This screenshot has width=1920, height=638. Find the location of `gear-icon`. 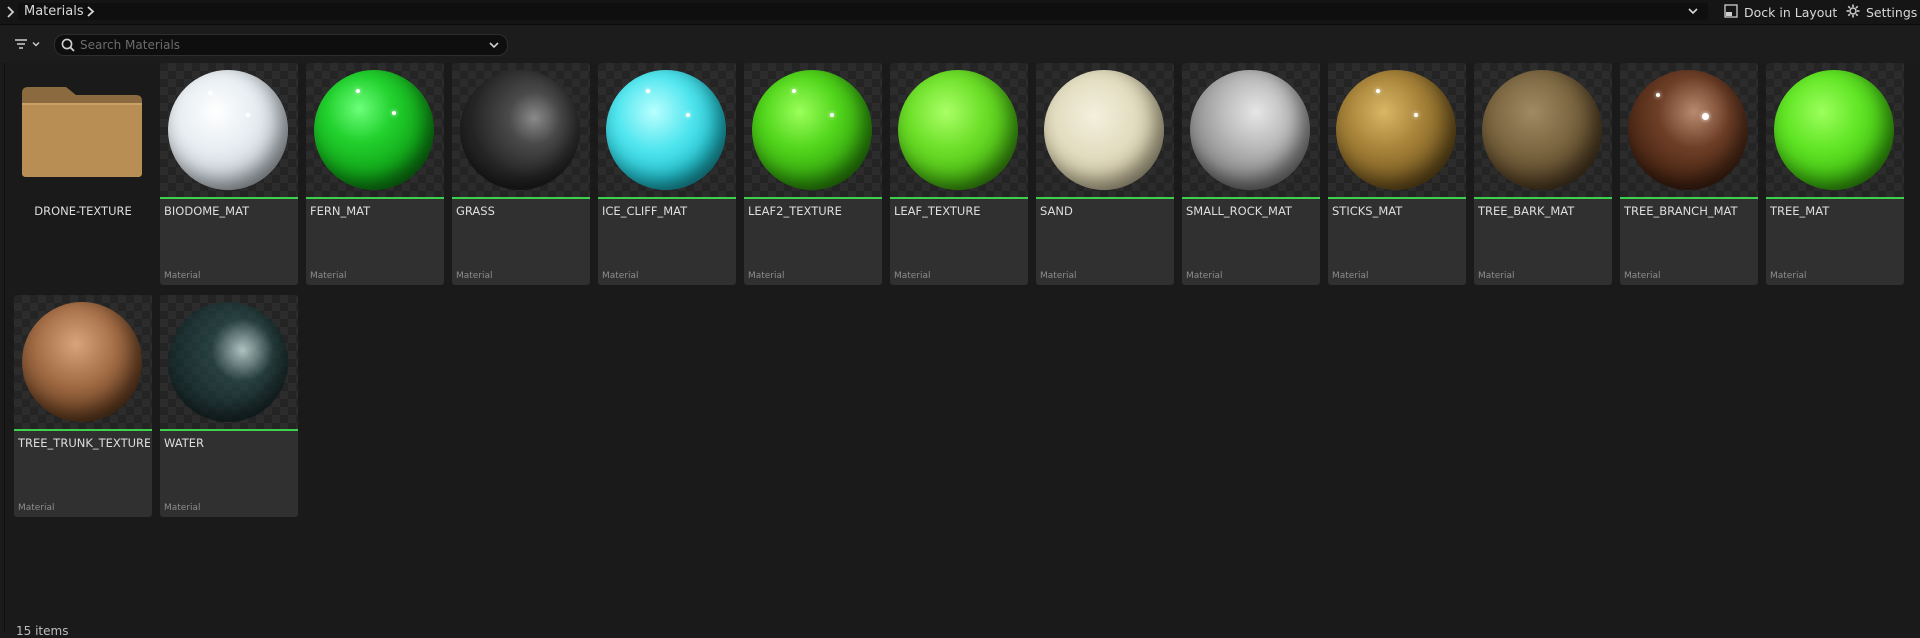

gear-icon is located at coordinates (1853, 12).